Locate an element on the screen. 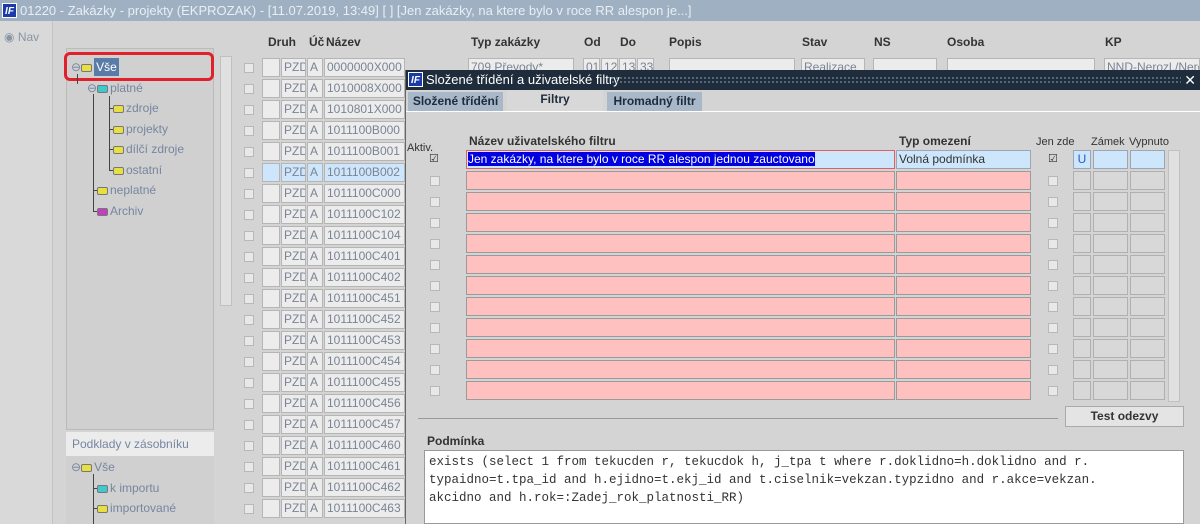 The width and height of the screenshot is (1200, 524). tree-node-projekty: projekty is located at coordinates (140, 129).